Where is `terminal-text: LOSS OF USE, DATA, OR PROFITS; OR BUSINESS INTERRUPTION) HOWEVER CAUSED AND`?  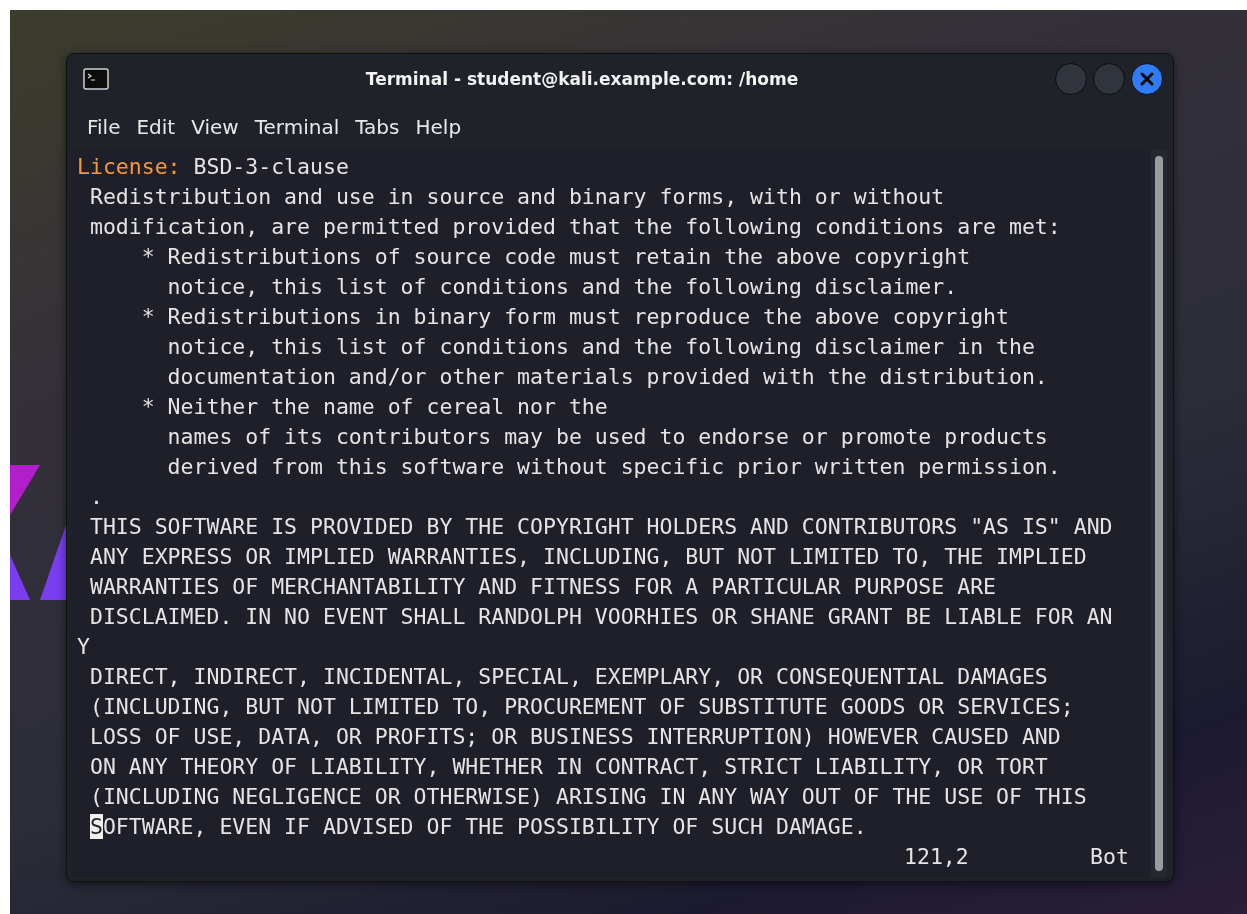
terminal-text: LOSS OF USE, DATA, OR PROFITS; OR BUSINESS INTERRUPTION) HOWEVER CAUSED AND is located at coordinates (574, 736).